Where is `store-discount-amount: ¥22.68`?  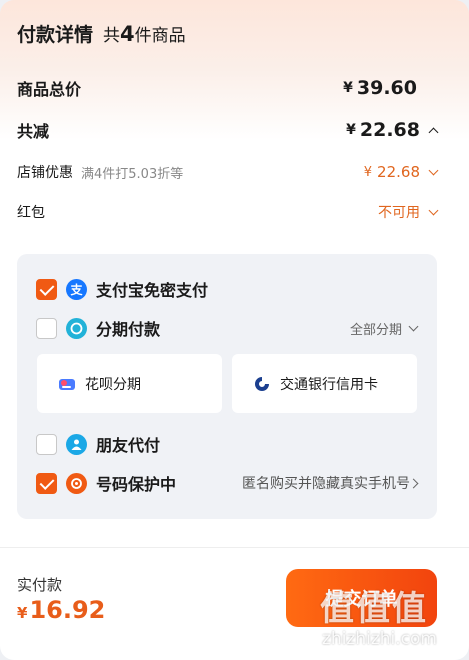
store-discount-amount: ¥22.68 is located at coordinates (401, 172).